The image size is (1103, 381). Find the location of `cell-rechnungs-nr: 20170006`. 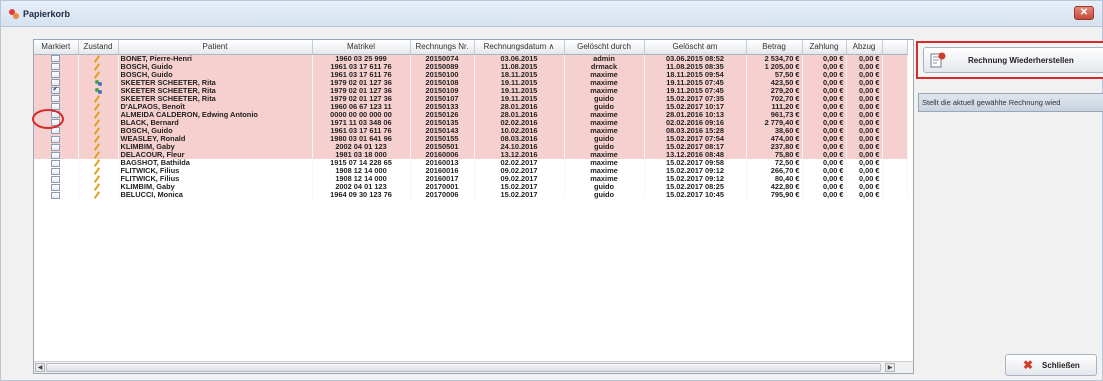

cell-rechnungs-nr: 20170006 is located at coordinates (442, 195).